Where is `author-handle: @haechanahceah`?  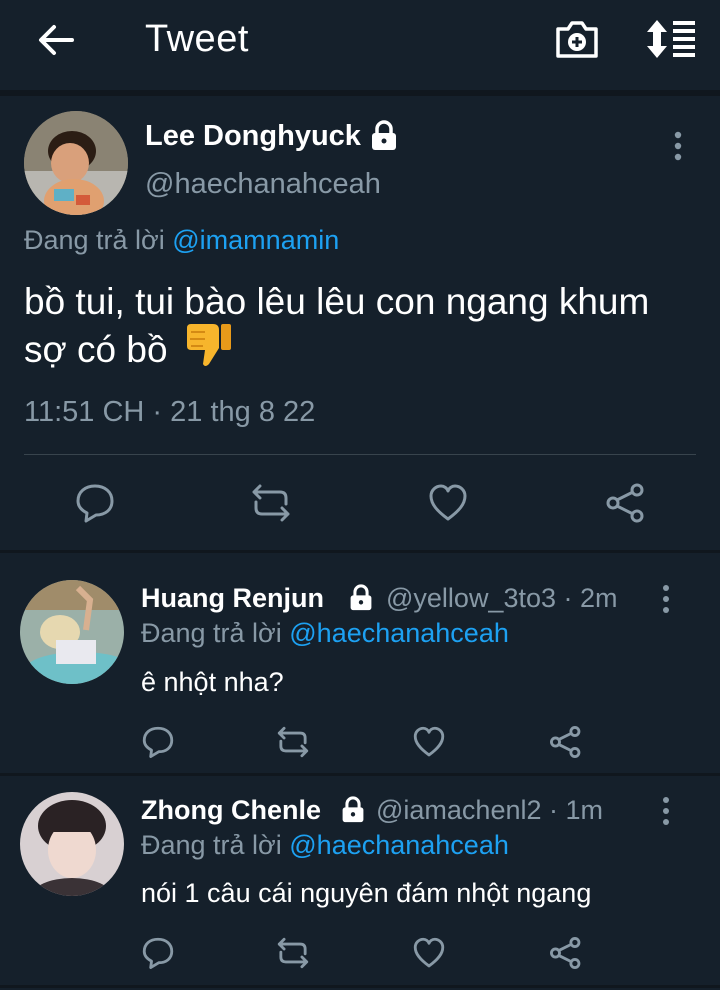 author-handle: @haechanahceah is located at coordinates (263, 184).